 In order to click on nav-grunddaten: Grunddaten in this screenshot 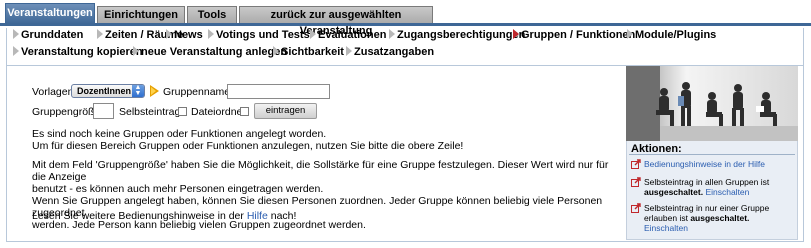, I will do `click(48, 35)`.